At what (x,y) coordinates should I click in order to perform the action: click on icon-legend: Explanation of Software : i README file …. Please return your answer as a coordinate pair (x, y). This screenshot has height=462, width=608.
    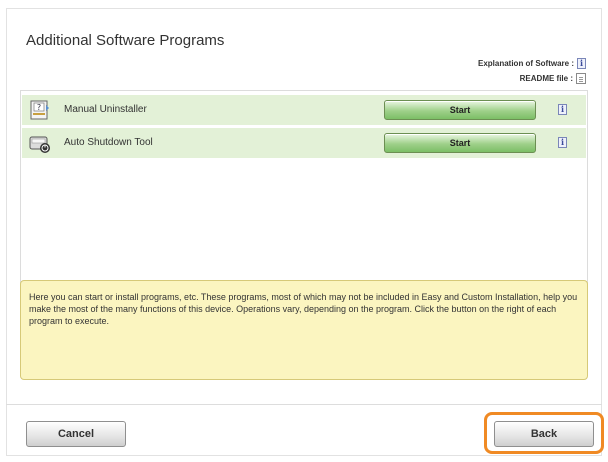
    Looking at the image, I should click on (532, 71).